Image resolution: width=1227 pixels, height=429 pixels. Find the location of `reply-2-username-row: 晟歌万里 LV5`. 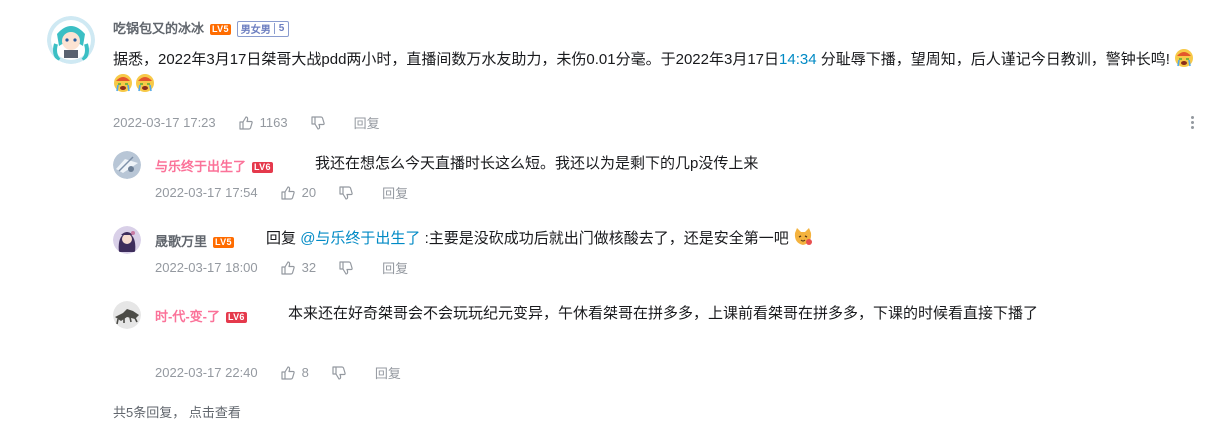

reply-2-username-row: 晟歌万里 LV5 is located at coordinates (194, 240).